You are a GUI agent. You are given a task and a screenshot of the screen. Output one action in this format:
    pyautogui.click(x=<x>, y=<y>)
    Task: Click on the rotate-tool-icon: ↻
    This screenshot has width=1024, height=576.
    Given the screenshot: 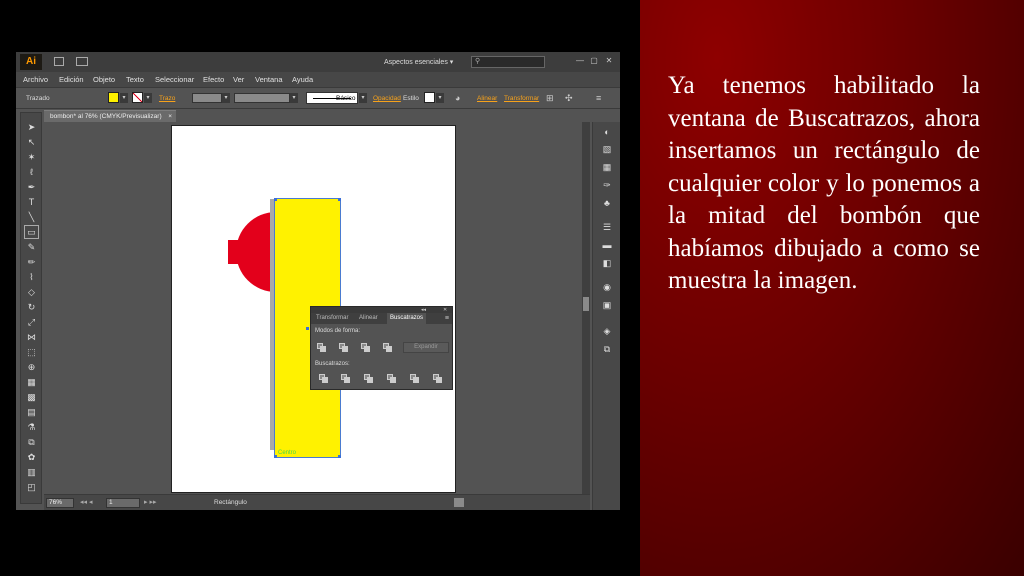 What is the action you would take?
    pyautogui.click(x=31, y=307)
    